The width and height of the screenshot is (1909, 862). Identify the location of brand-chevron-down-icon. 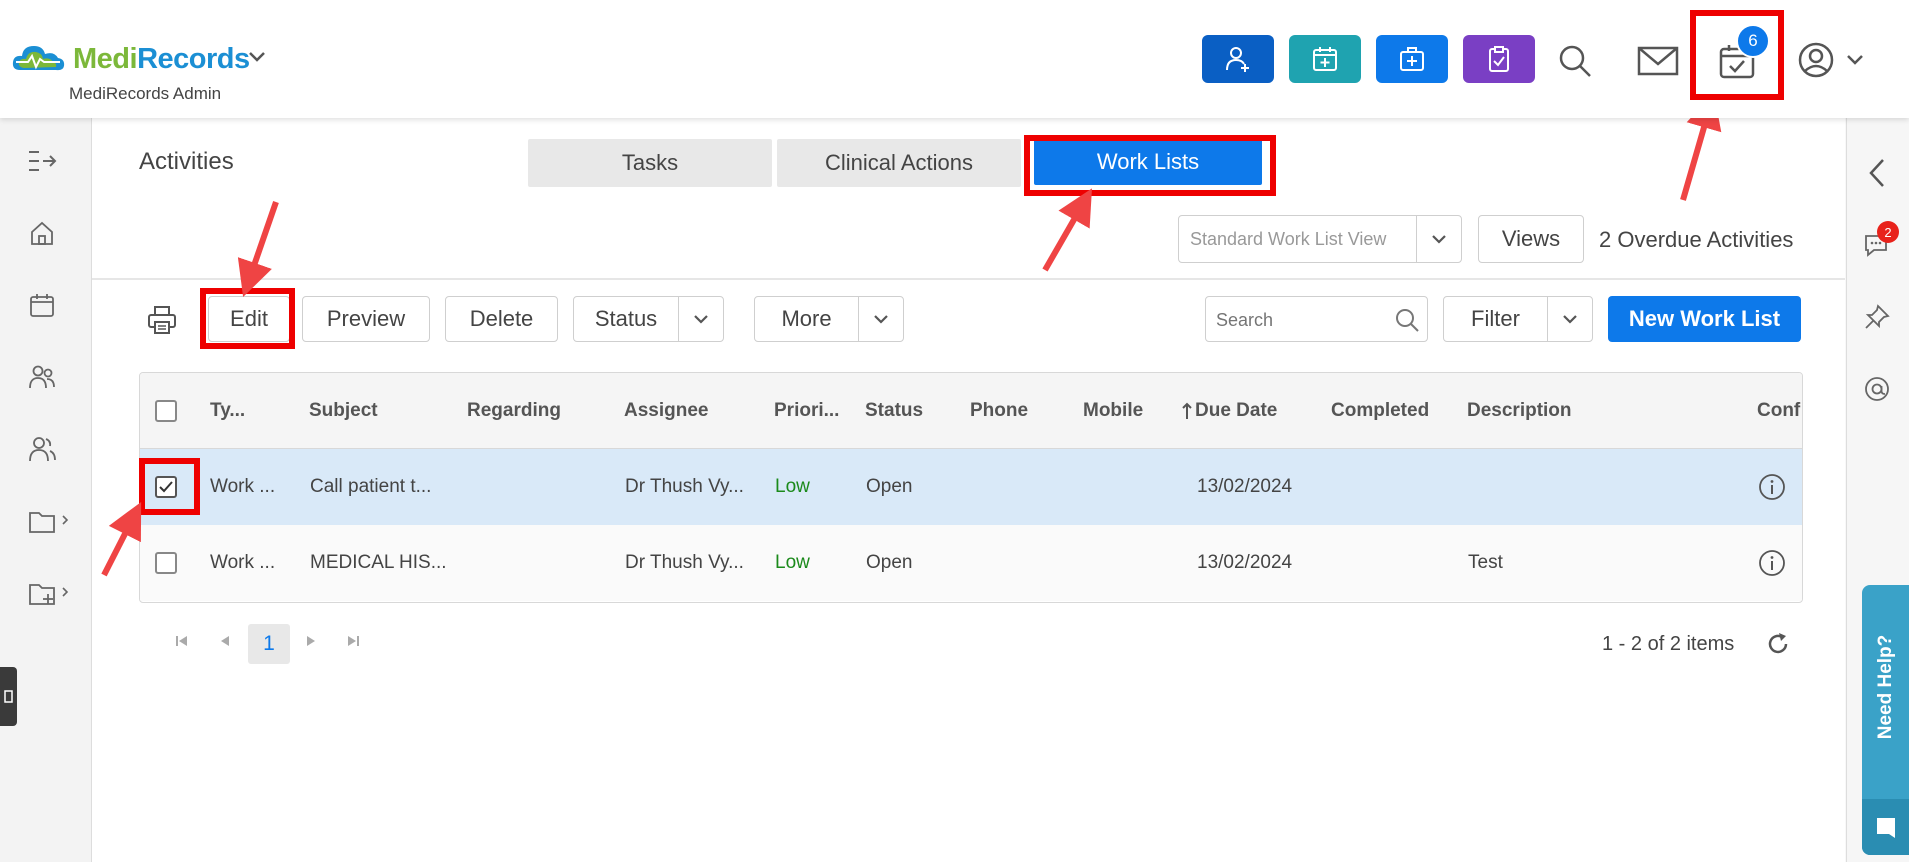
(257, 57).